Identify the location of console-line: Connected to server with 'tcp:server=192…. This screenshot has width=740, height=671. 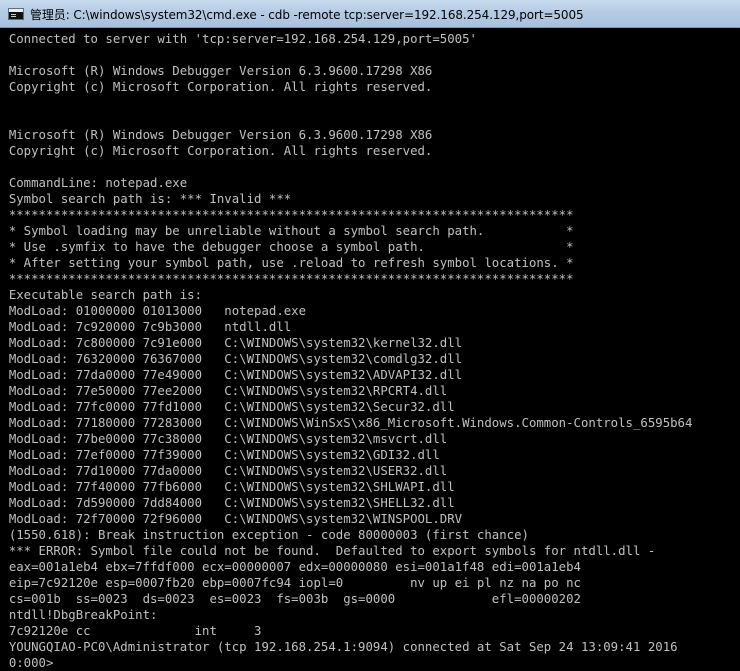
(242, 38).